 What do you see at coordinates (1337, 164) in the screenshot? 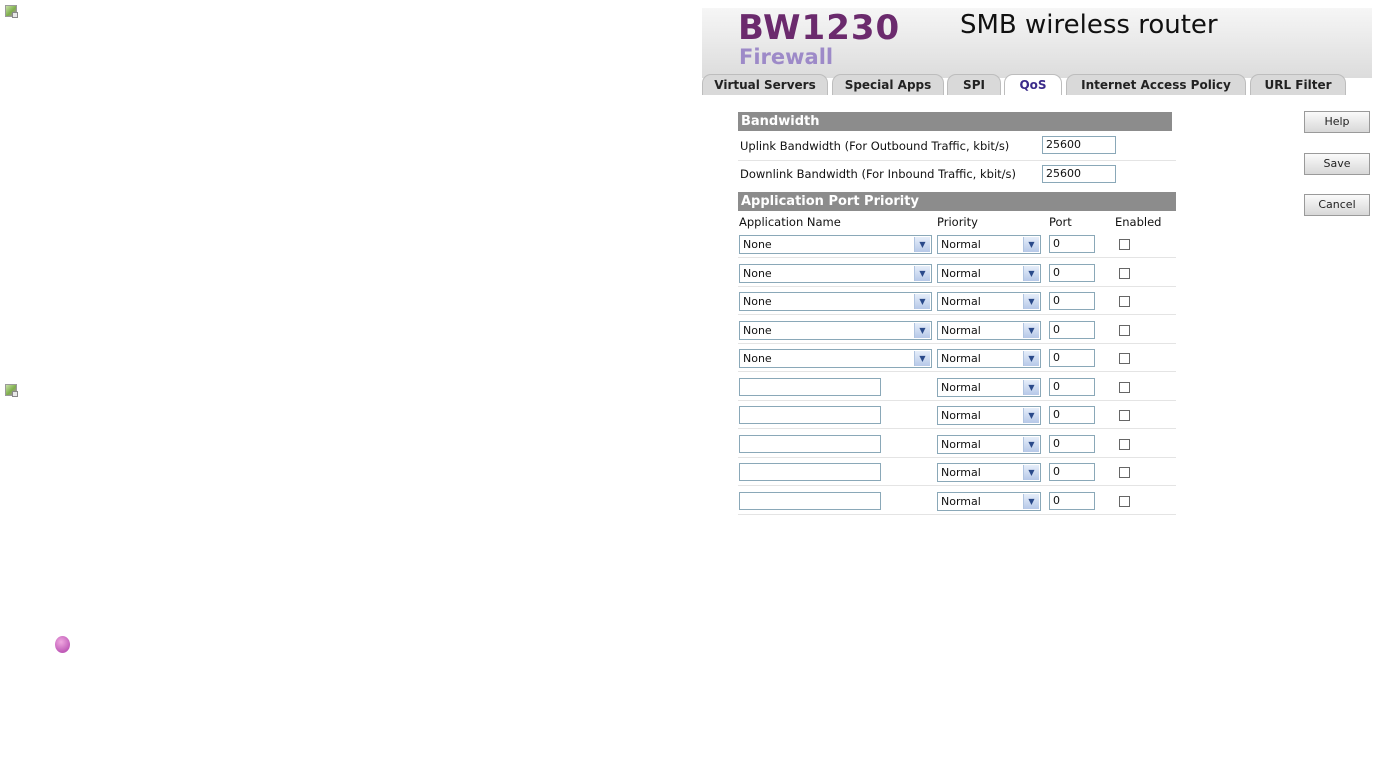
I see `save-button: Save` at bounding box center [1337, 164].